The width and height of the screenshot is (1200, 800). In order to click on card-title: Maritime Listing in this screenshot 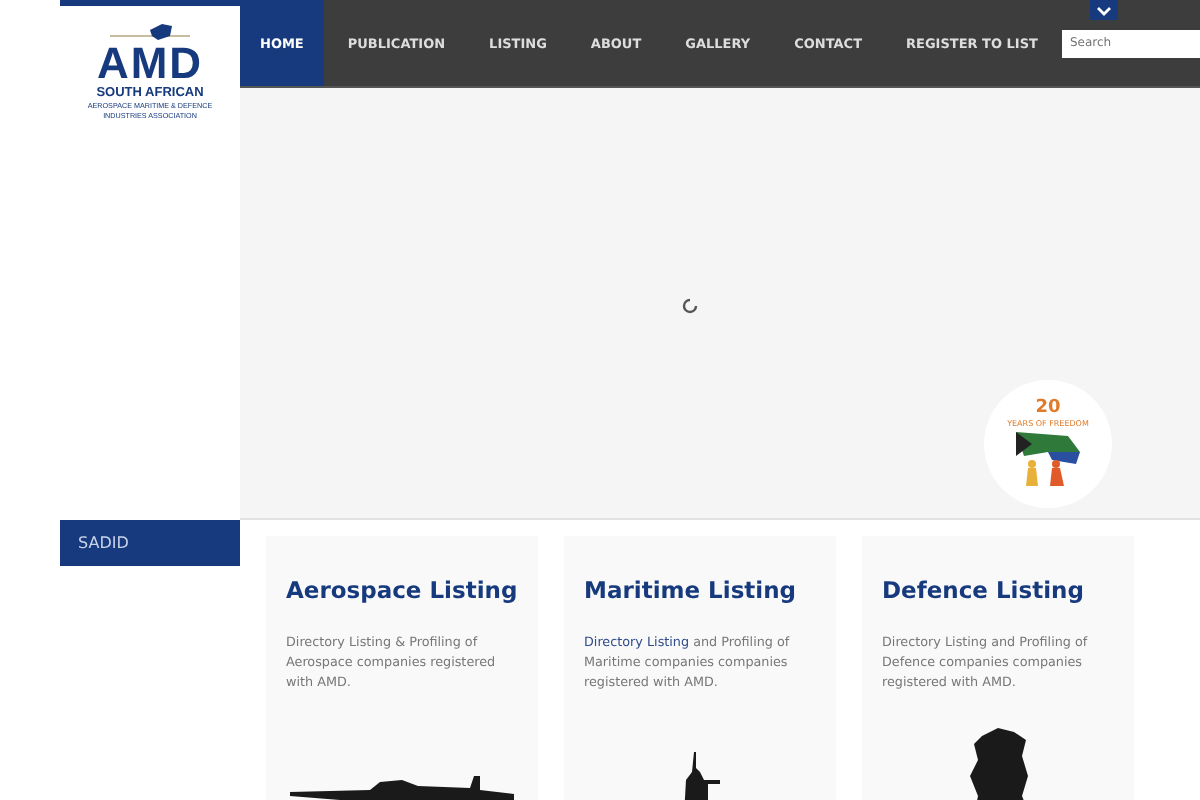, I will do `click(700, 590)`.